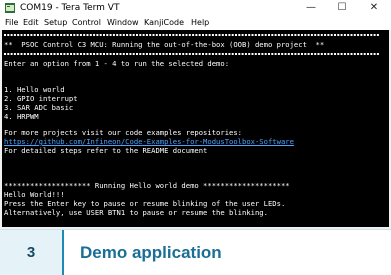 The height and width of the screenshot is (275, 391). I want to click on asterisk-separator-bottom, so click(192, 54).